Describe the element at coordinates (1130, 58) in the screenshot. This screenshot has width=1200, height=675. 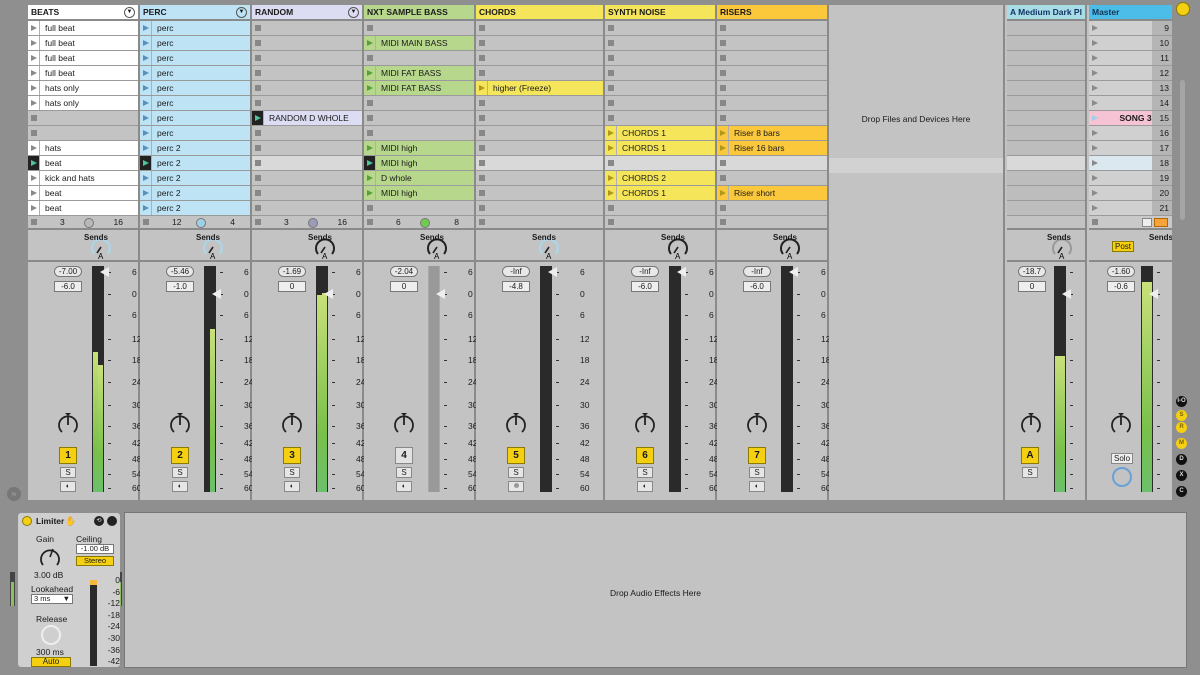
I see `scene: 11` at that location.